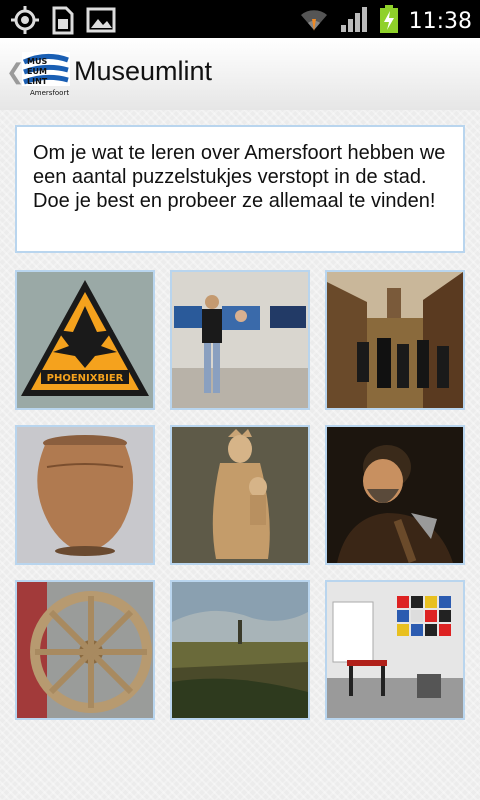 This screenshot has width=480, height=800. I want to click on puzzle-tile-colorful-room, so click(395, 650).